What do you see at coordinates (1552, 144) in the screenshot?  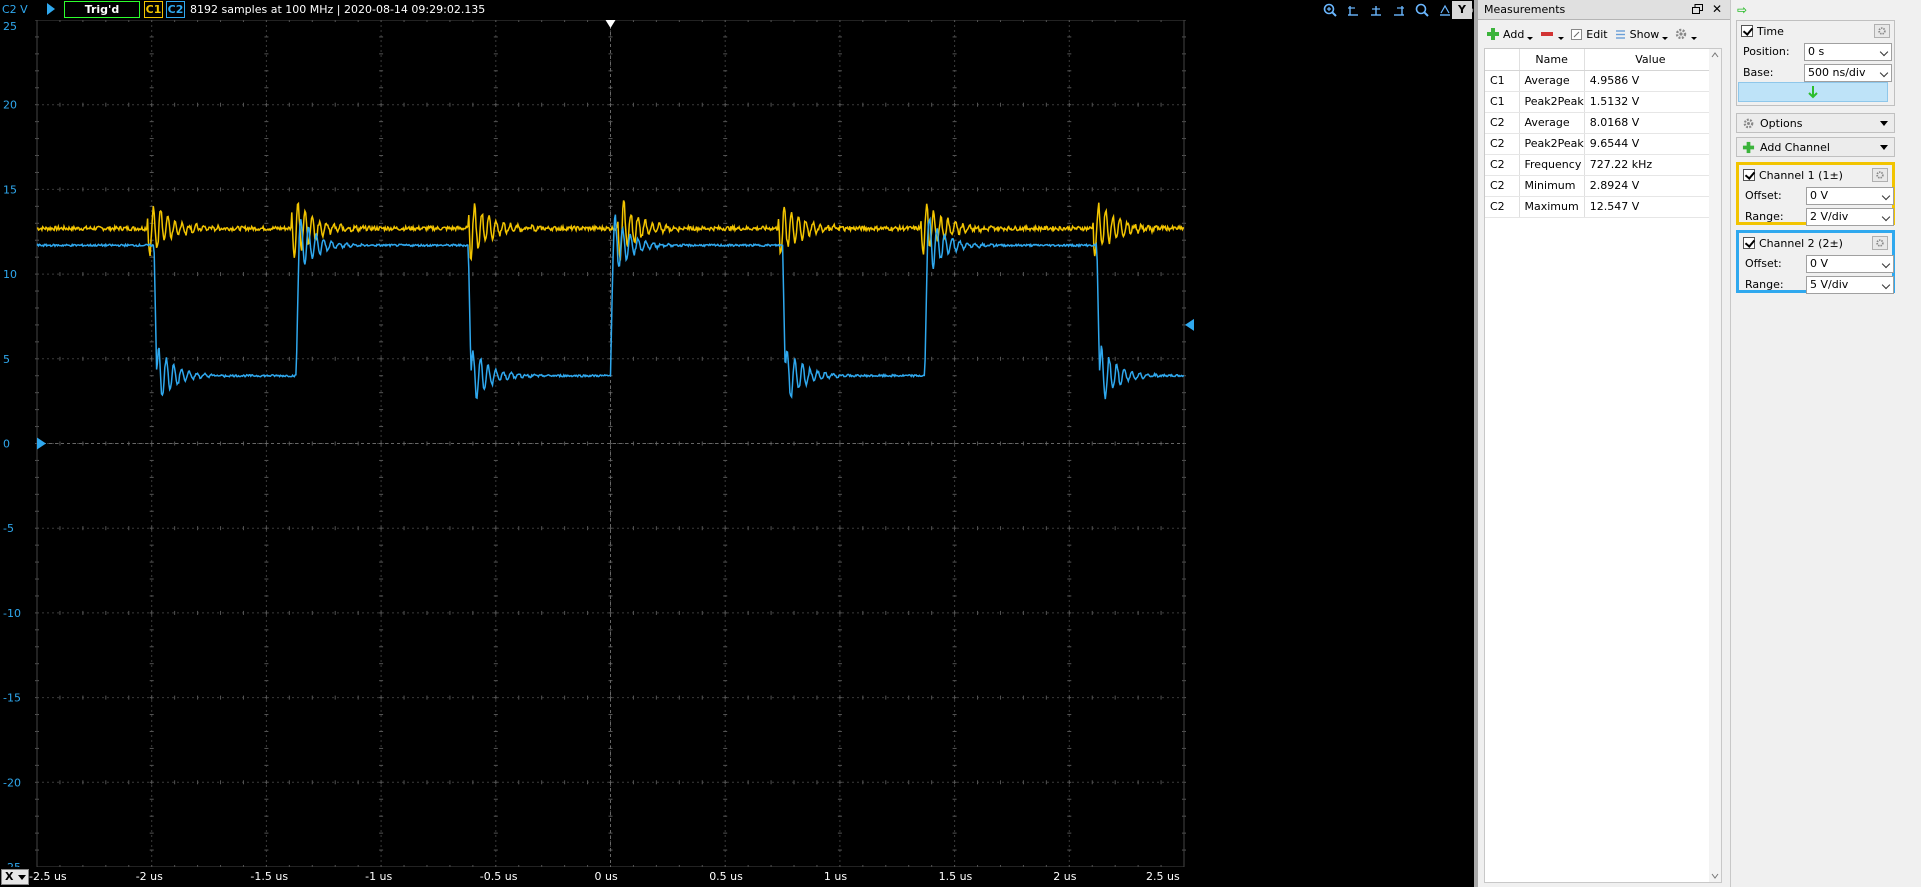 I see `measurement-name-cell: Peak2Peak` at bounding box center [1552, 144].